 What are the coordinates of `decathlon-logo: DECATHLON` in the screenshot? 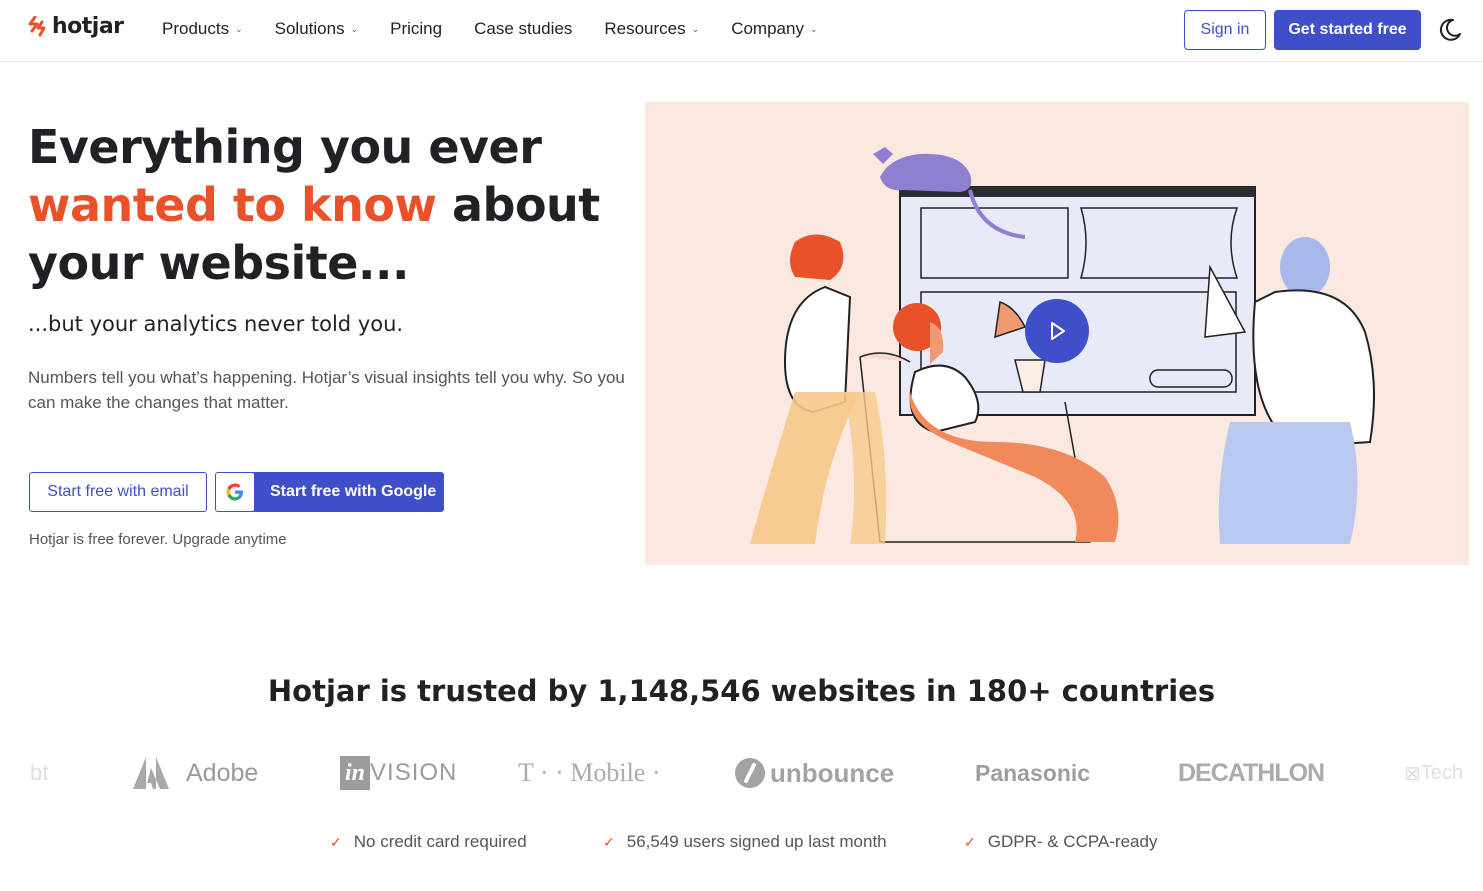 It's located at (1251, 772).